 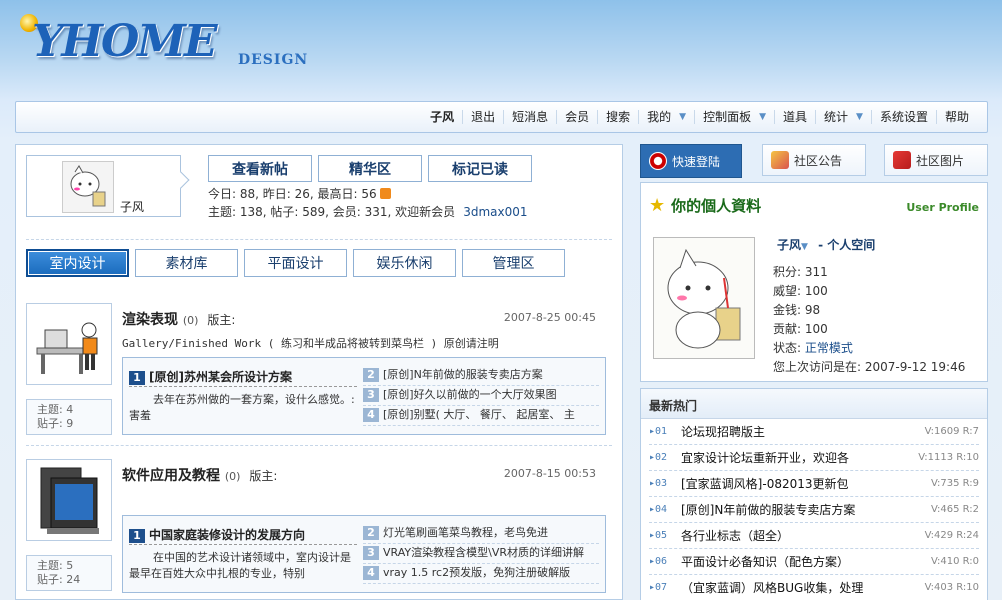 What do you see at coordinates (658, 509) in the screenshot?
I see `hot-topic-rank: ▸04` at bounding box center [658, 509].